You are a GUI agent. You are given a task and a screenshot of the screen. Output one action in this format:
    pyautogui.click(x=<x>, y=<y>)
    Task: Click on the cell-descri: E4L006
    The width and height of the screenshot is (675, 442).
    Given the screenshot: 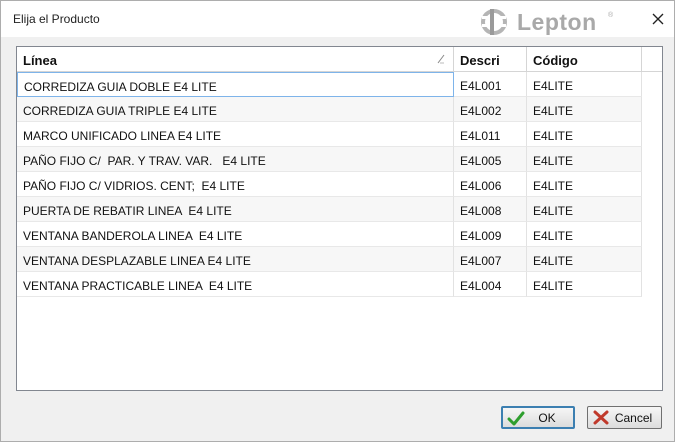 What is the action you would take?
    pyautogui.click(x=490, y=184)
    